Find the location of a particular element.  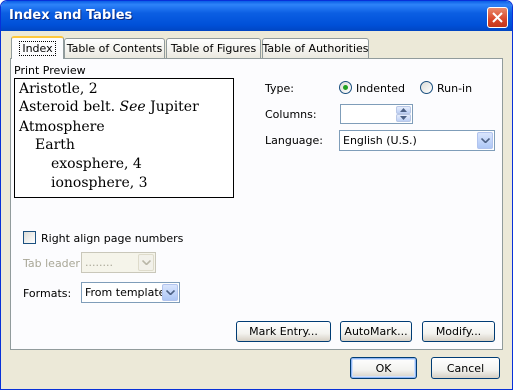

arrow-down-icon is located at coordinates (403, 118).